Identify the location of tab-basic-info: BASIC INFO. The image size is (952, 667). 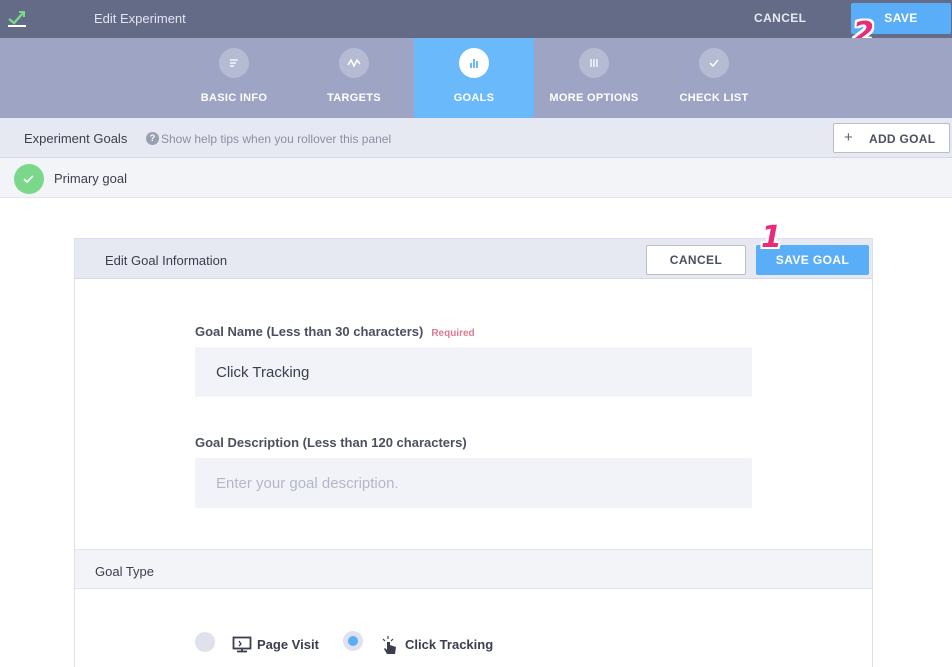
(234, 78).